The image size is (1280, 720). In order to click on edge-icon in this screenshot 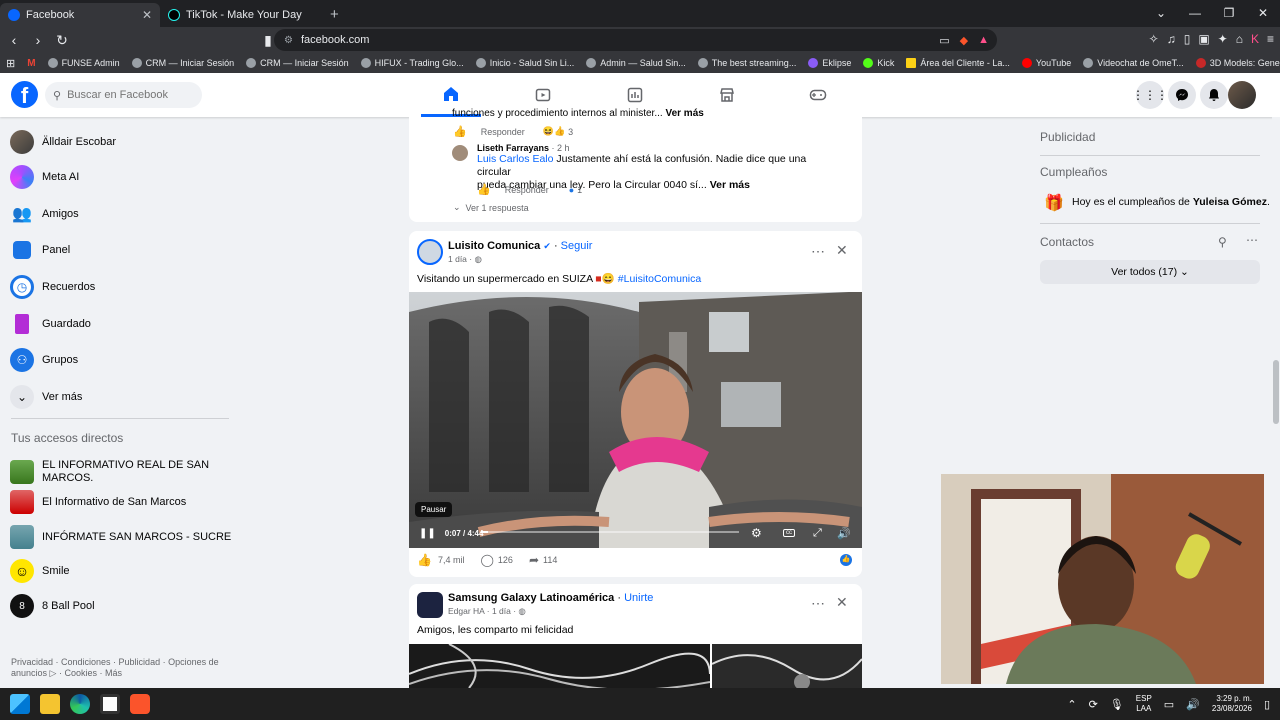, I will do `click(80, 704)`.